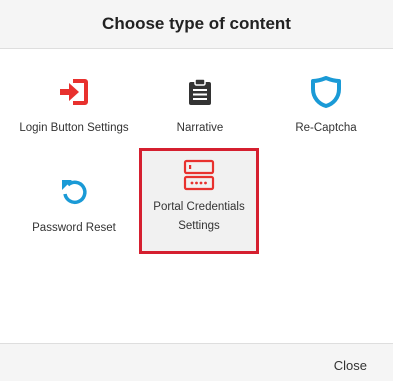 This screenshot has width=393, height=381. I want to click on content-type-password-reset: Password Reset, so click(74, 203).